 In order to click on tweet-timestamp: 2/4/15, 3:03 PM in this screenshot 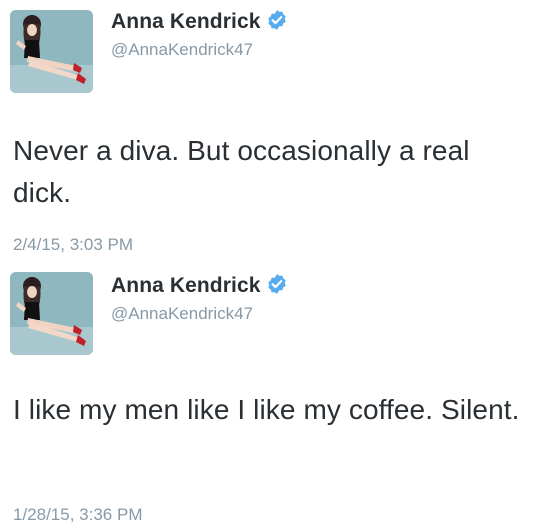, I will do `click(73, 245)`.